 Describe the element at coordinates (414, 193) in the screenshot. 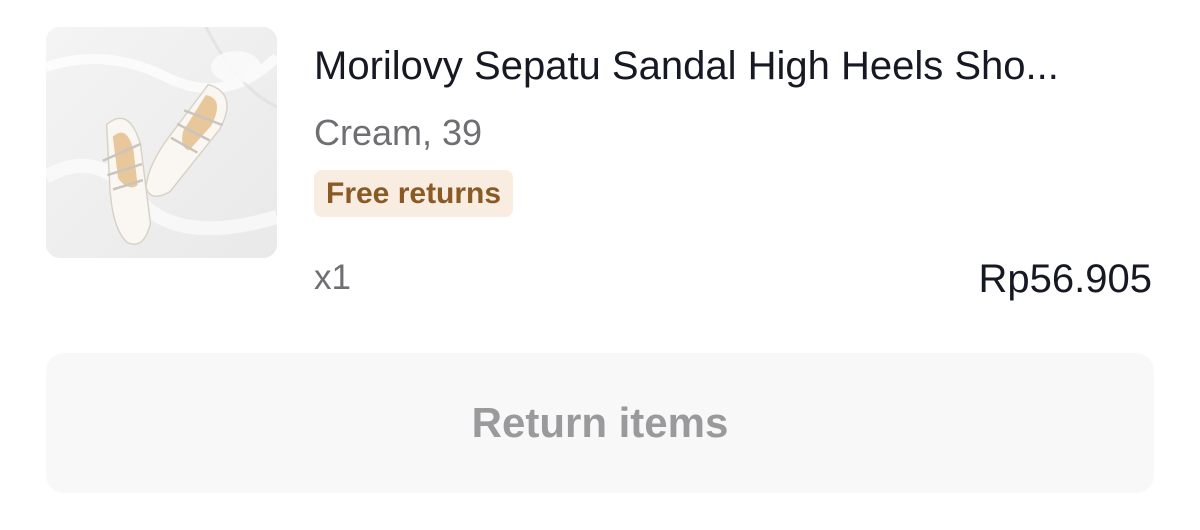

I see `free-returns-badge: Free returns` at that location.